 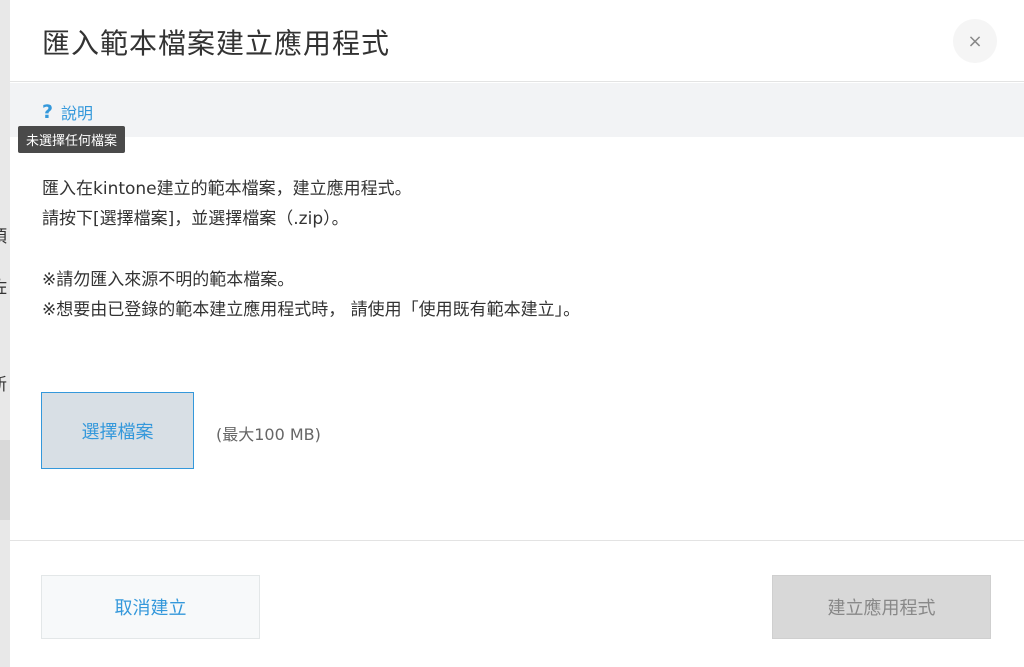 I want to click on close-icon: ×, so click(x=975, y=41).